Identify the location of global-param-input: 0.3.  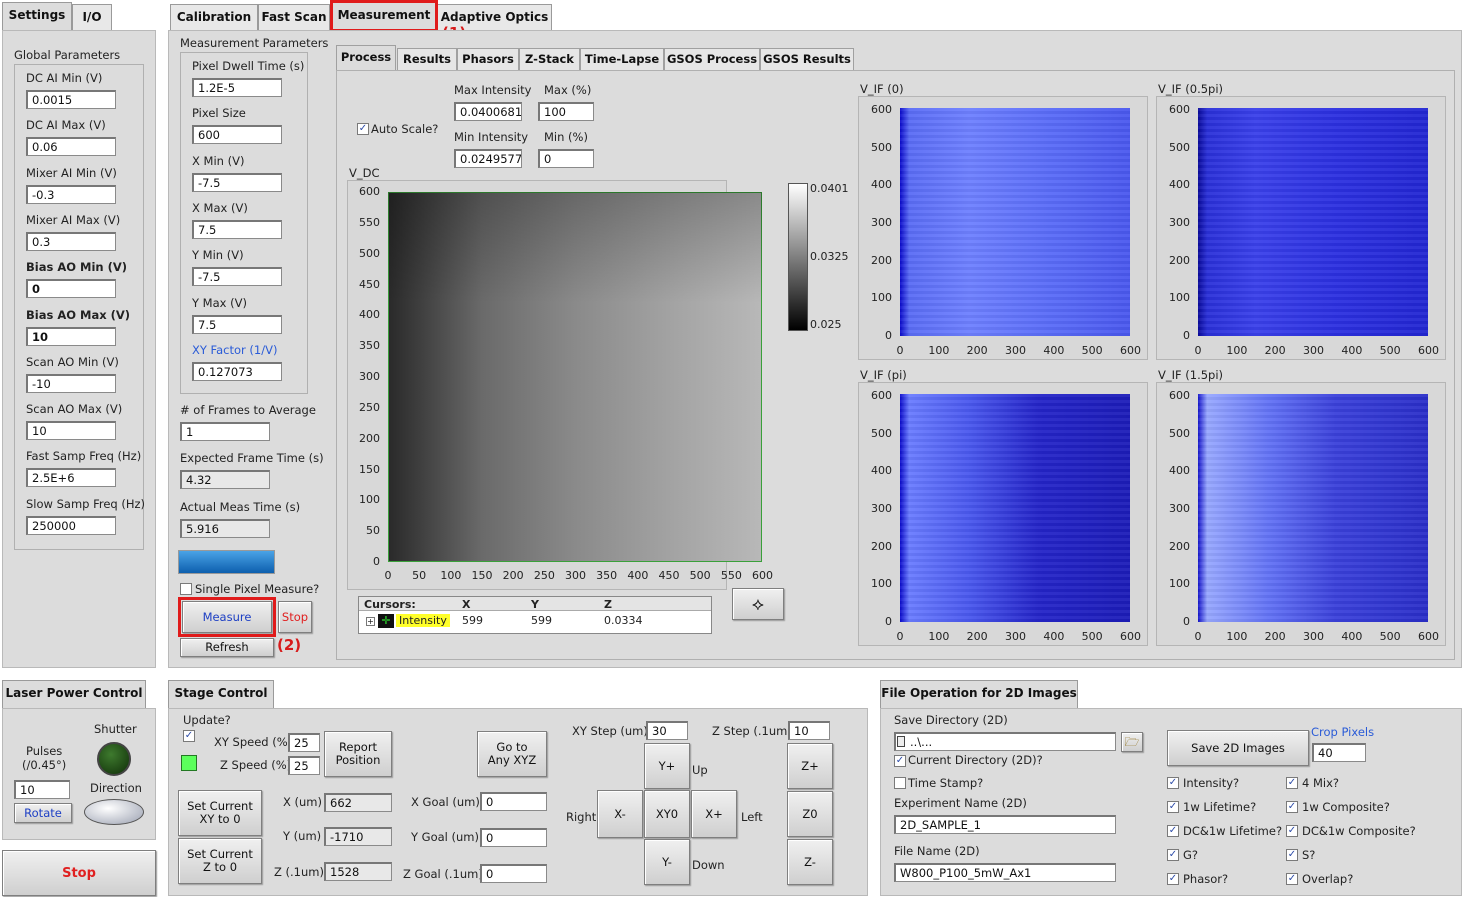
(71, 241).